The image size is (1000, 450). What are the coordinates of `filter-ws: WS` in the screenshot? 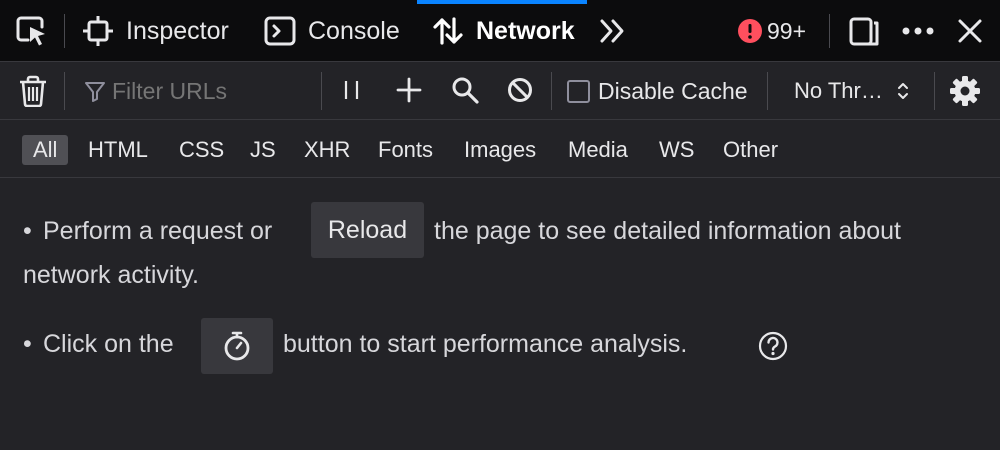 It's located at (676, 150).